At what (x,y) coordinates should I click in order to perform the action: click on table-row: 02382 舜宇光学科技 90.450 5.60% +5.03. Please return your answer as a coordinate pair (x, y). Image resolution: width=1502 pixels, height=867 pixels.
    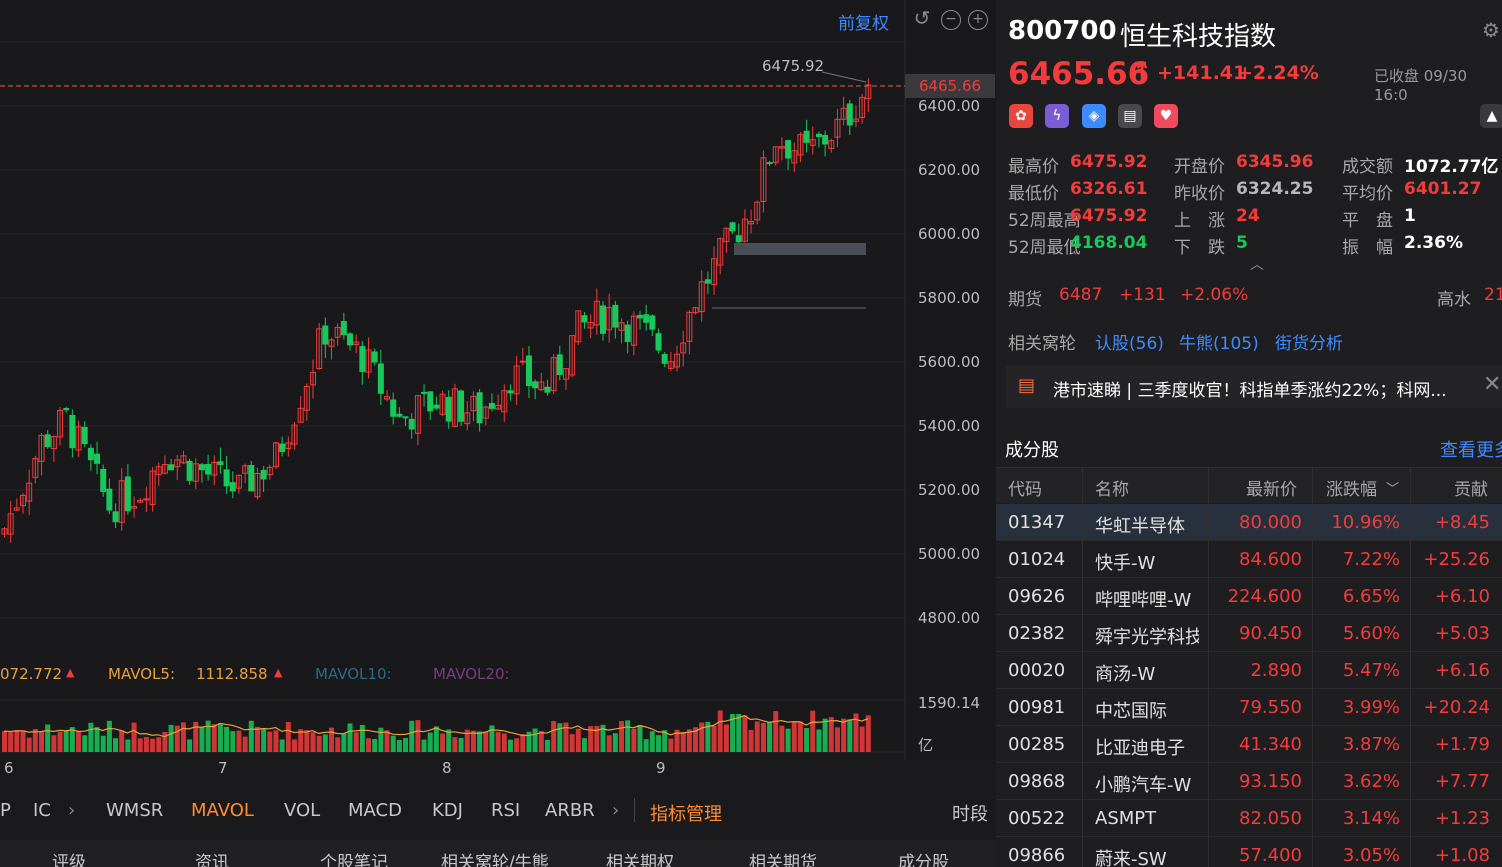
    Looking at the image, I should click on (1249, 633).